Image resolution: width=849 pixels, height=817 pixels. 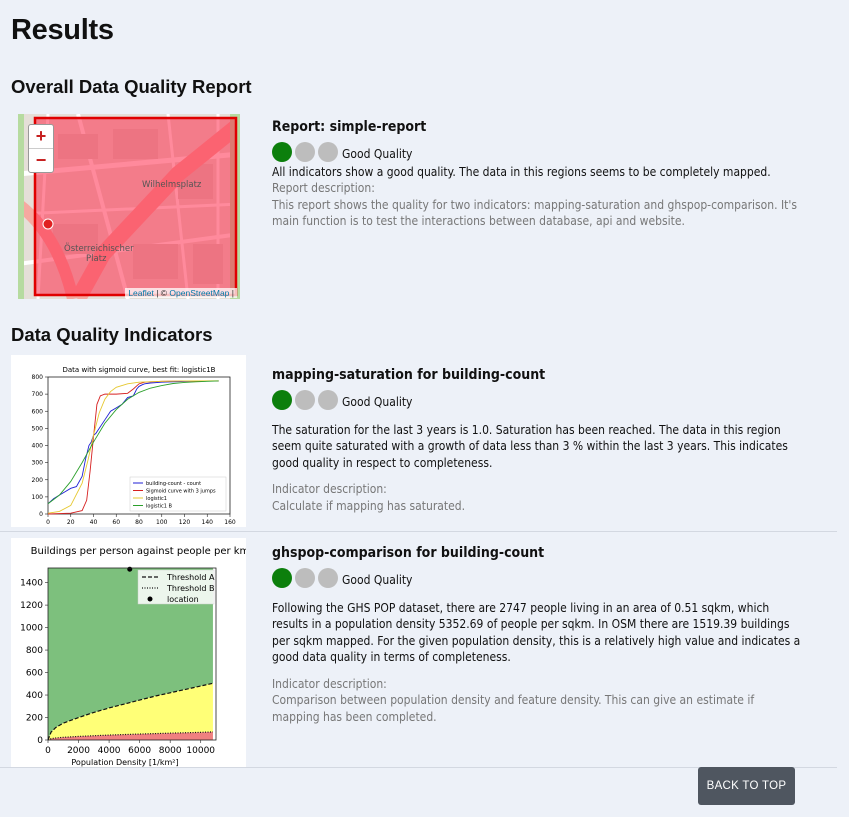 What do you see at coordinates (162, 522) in the screenshot?
I see `x-tick-label: 100` at bounding box center [162, 522].